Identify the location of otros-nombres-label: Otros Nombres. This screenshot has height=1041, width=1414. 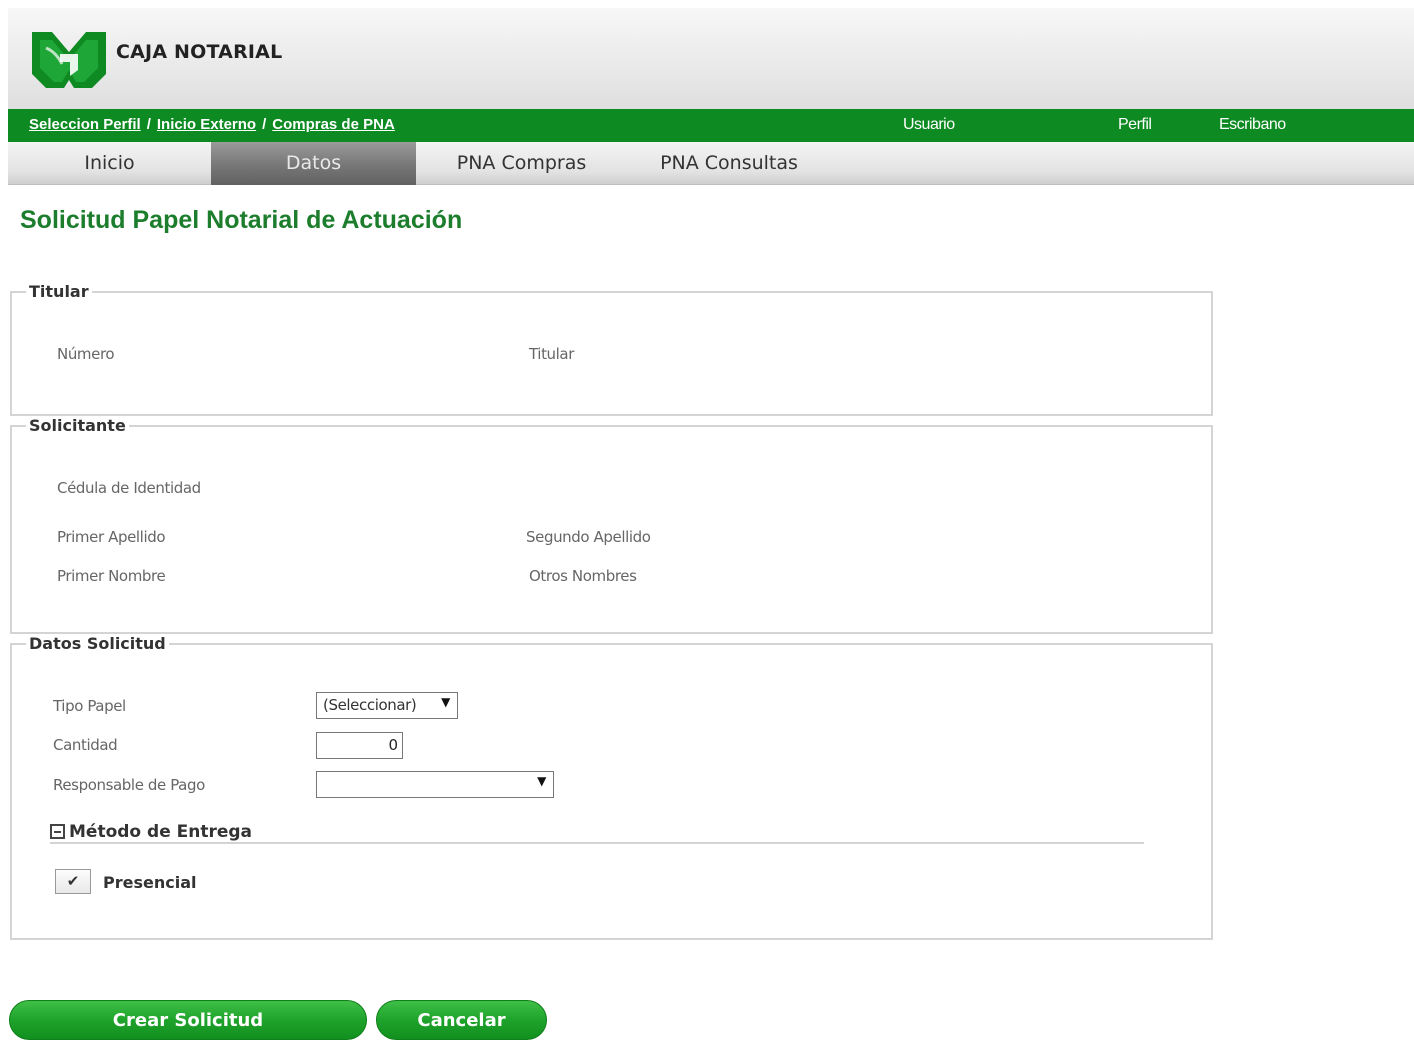
(583, 576).